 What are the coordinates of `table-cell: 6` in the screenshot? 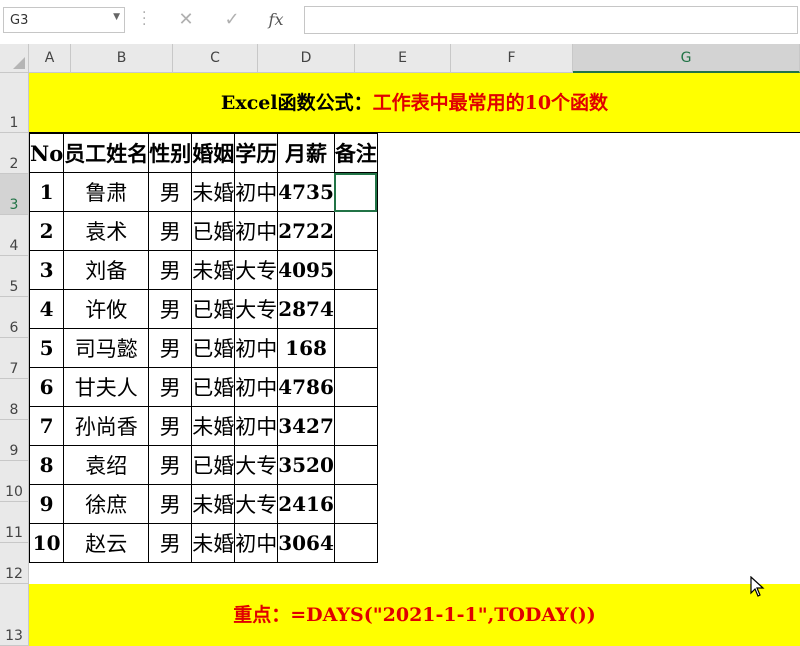 It's located at (46, 387).